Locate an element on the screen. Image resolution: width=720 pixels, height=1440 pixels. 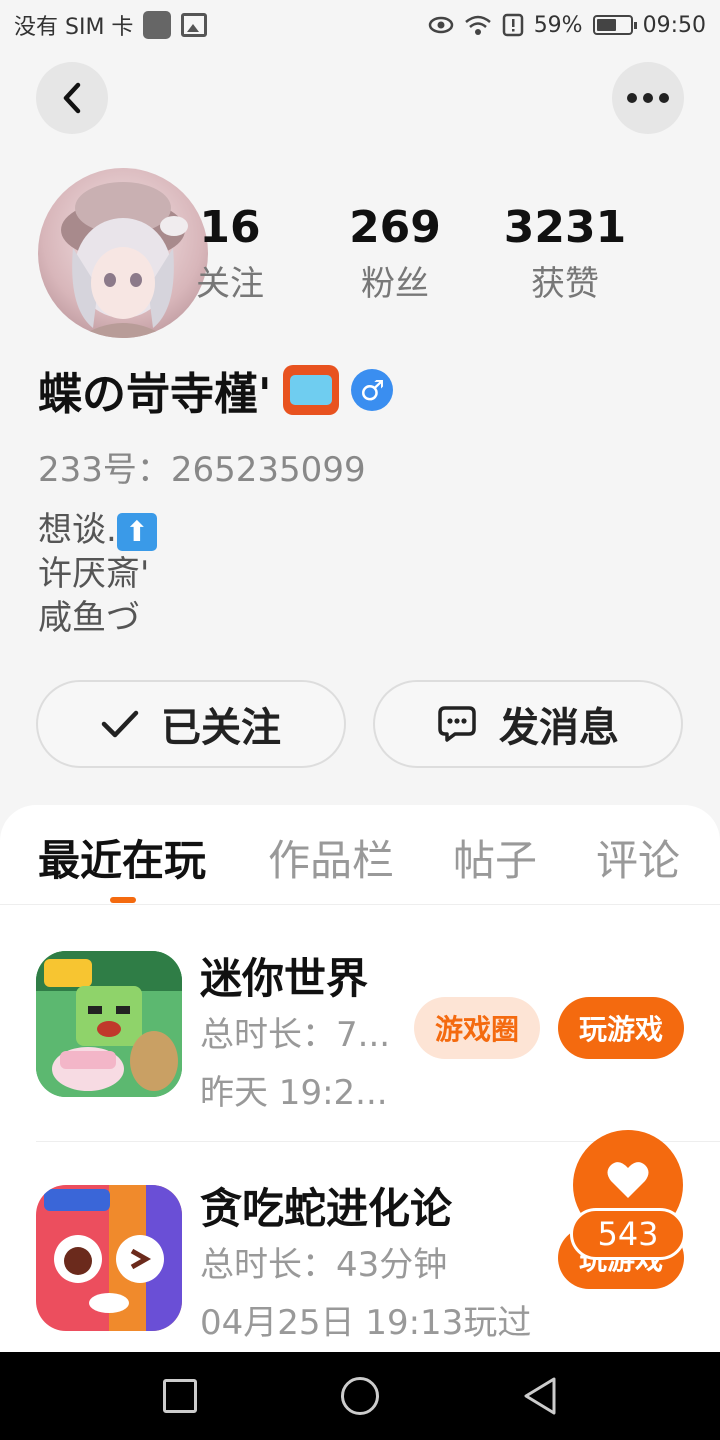
home-icon is located at coordinates (360, 1396).